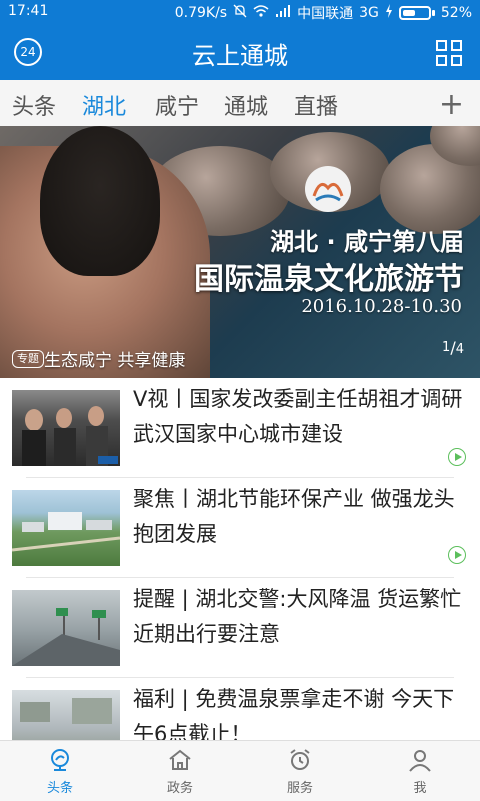 Image resolution: width=480 pixels, height=801 pixels. Describe the element at coordinates (240, 56) in the screenshot. I see `app-title: 云上通城` at that location.